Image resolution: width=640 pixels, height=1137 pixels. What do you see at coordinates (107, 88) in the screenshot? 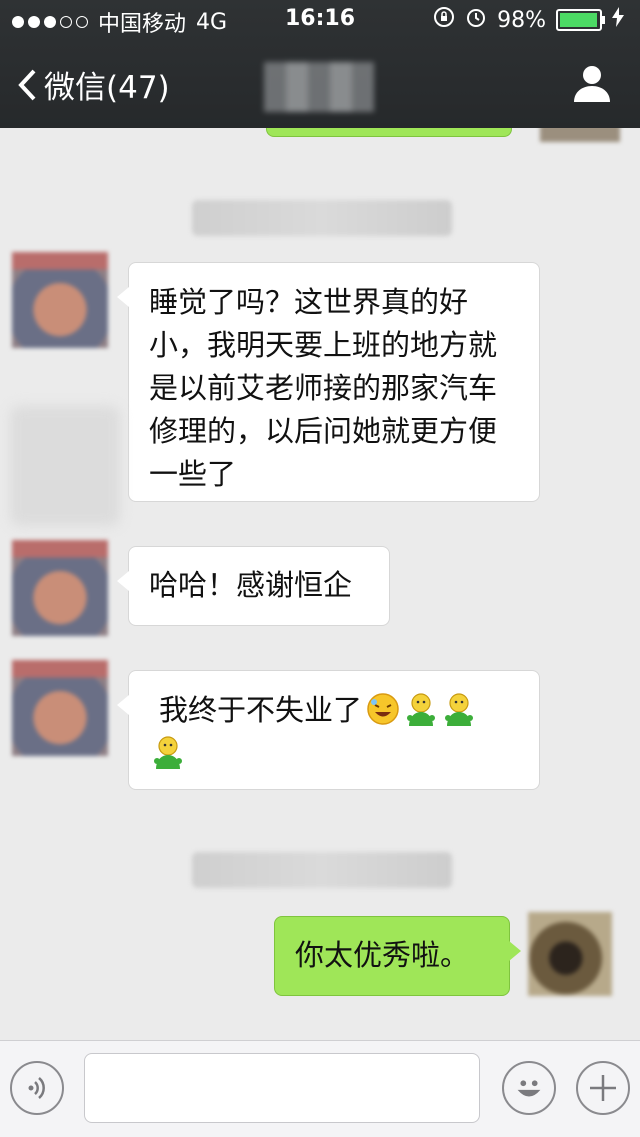
I see `back-label: 微信(47)` at bounding box center [107, 88].